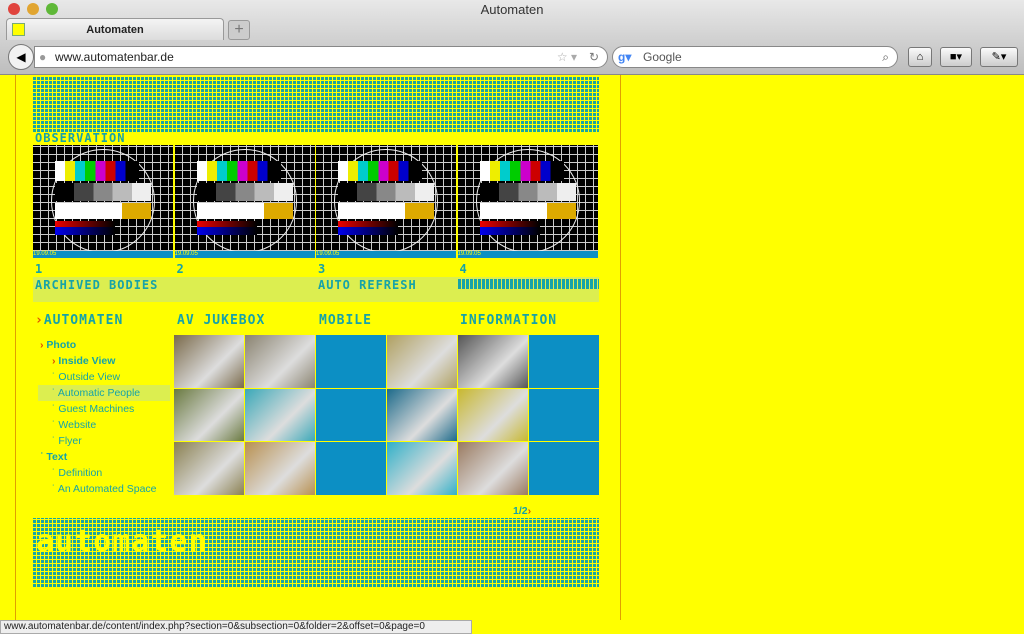 Image resolution: width=1024 pixels, height=634 pixels. What do you see at coordinates (367, 285) in the screenshot?
I see `auto-refresh-link: AUTO REFRESH` at bounding box center [367, 285].